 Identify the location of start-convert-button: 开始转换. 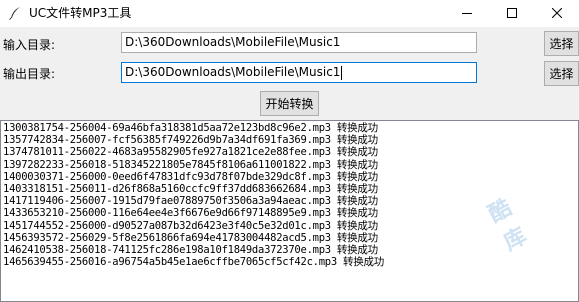
(289, 103).